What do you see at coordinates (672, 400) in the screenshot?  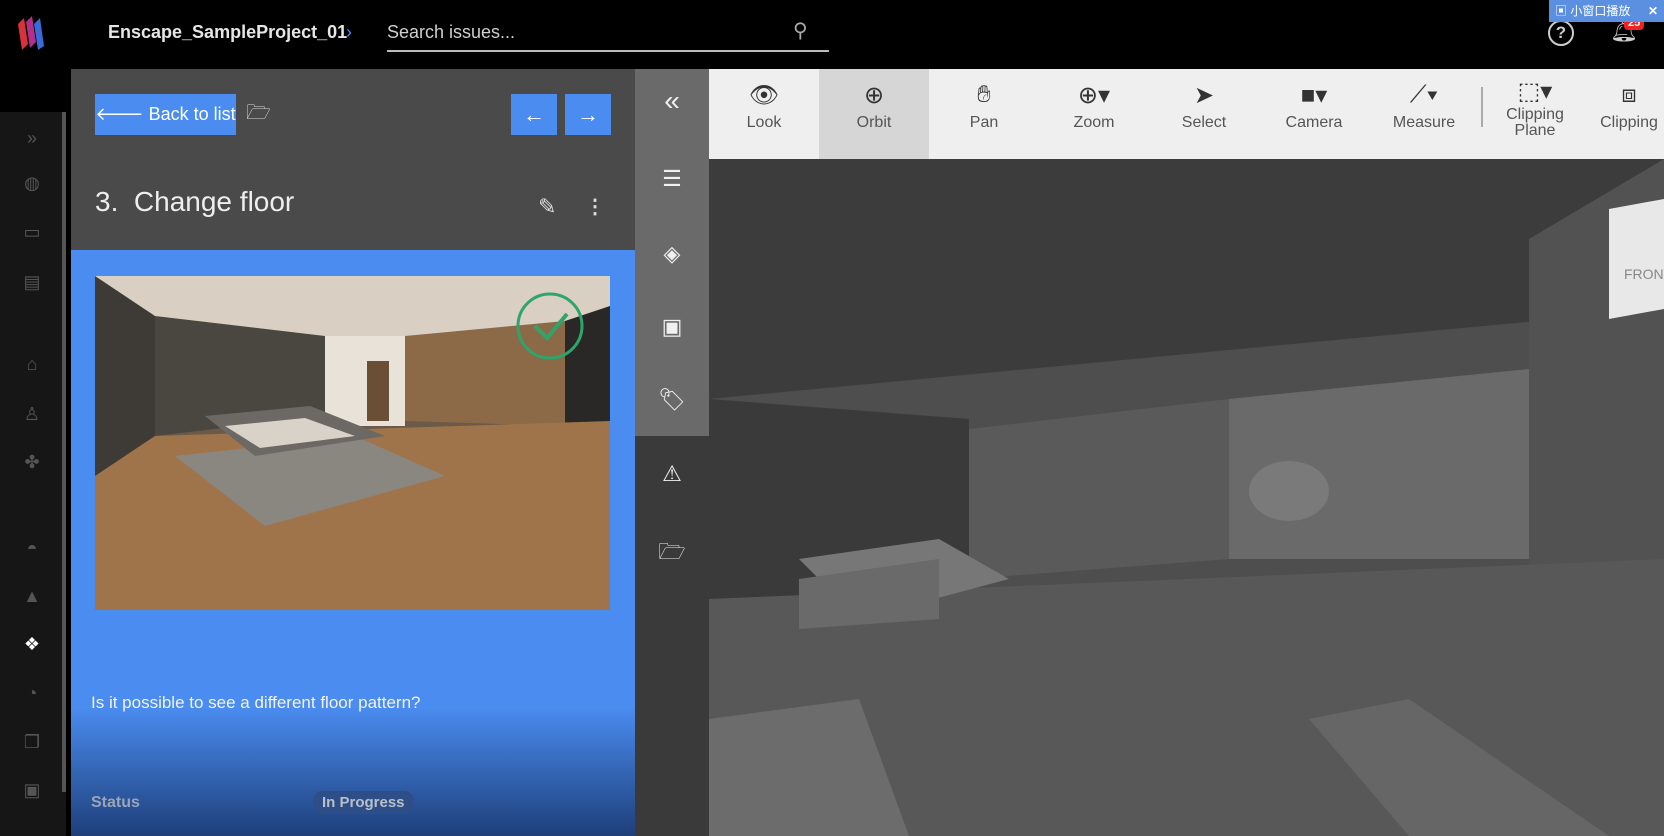 I see `tags-icon: 🏷︎` at bounding box center [672, 400].